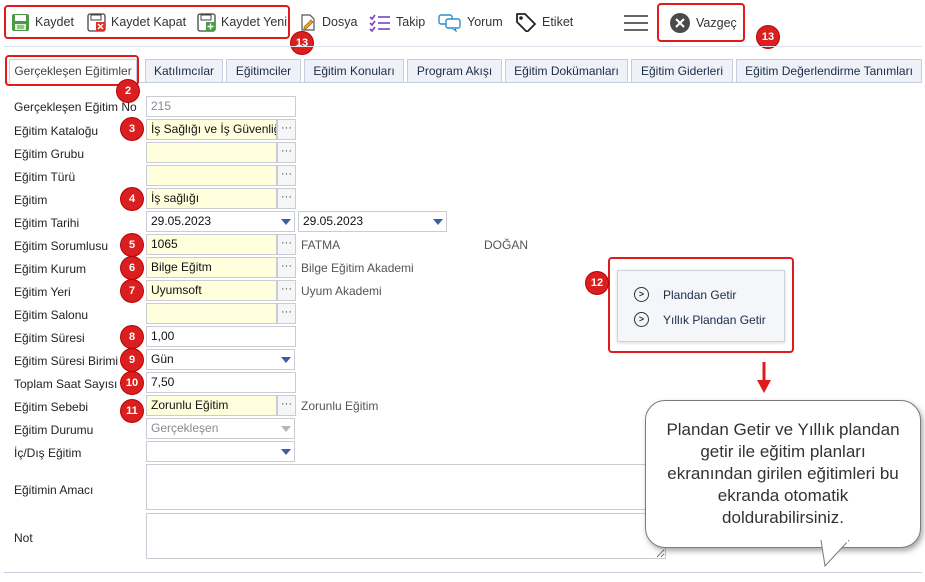  What do you see at coordinates (485, 22) in the screenshot?
I see `comment-label: Yorum` at bounding box center [485, 22].